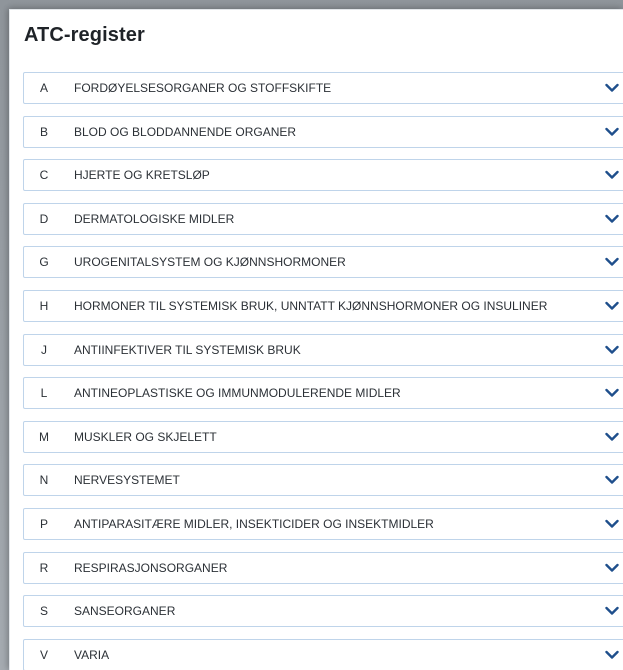 The width and height of the screenshot is (623, 670). What do you see at coordinates (127, 480) in the screenshot?
I see `atc-label: NERVESYSTEMET` at bounding box center [127, 480].